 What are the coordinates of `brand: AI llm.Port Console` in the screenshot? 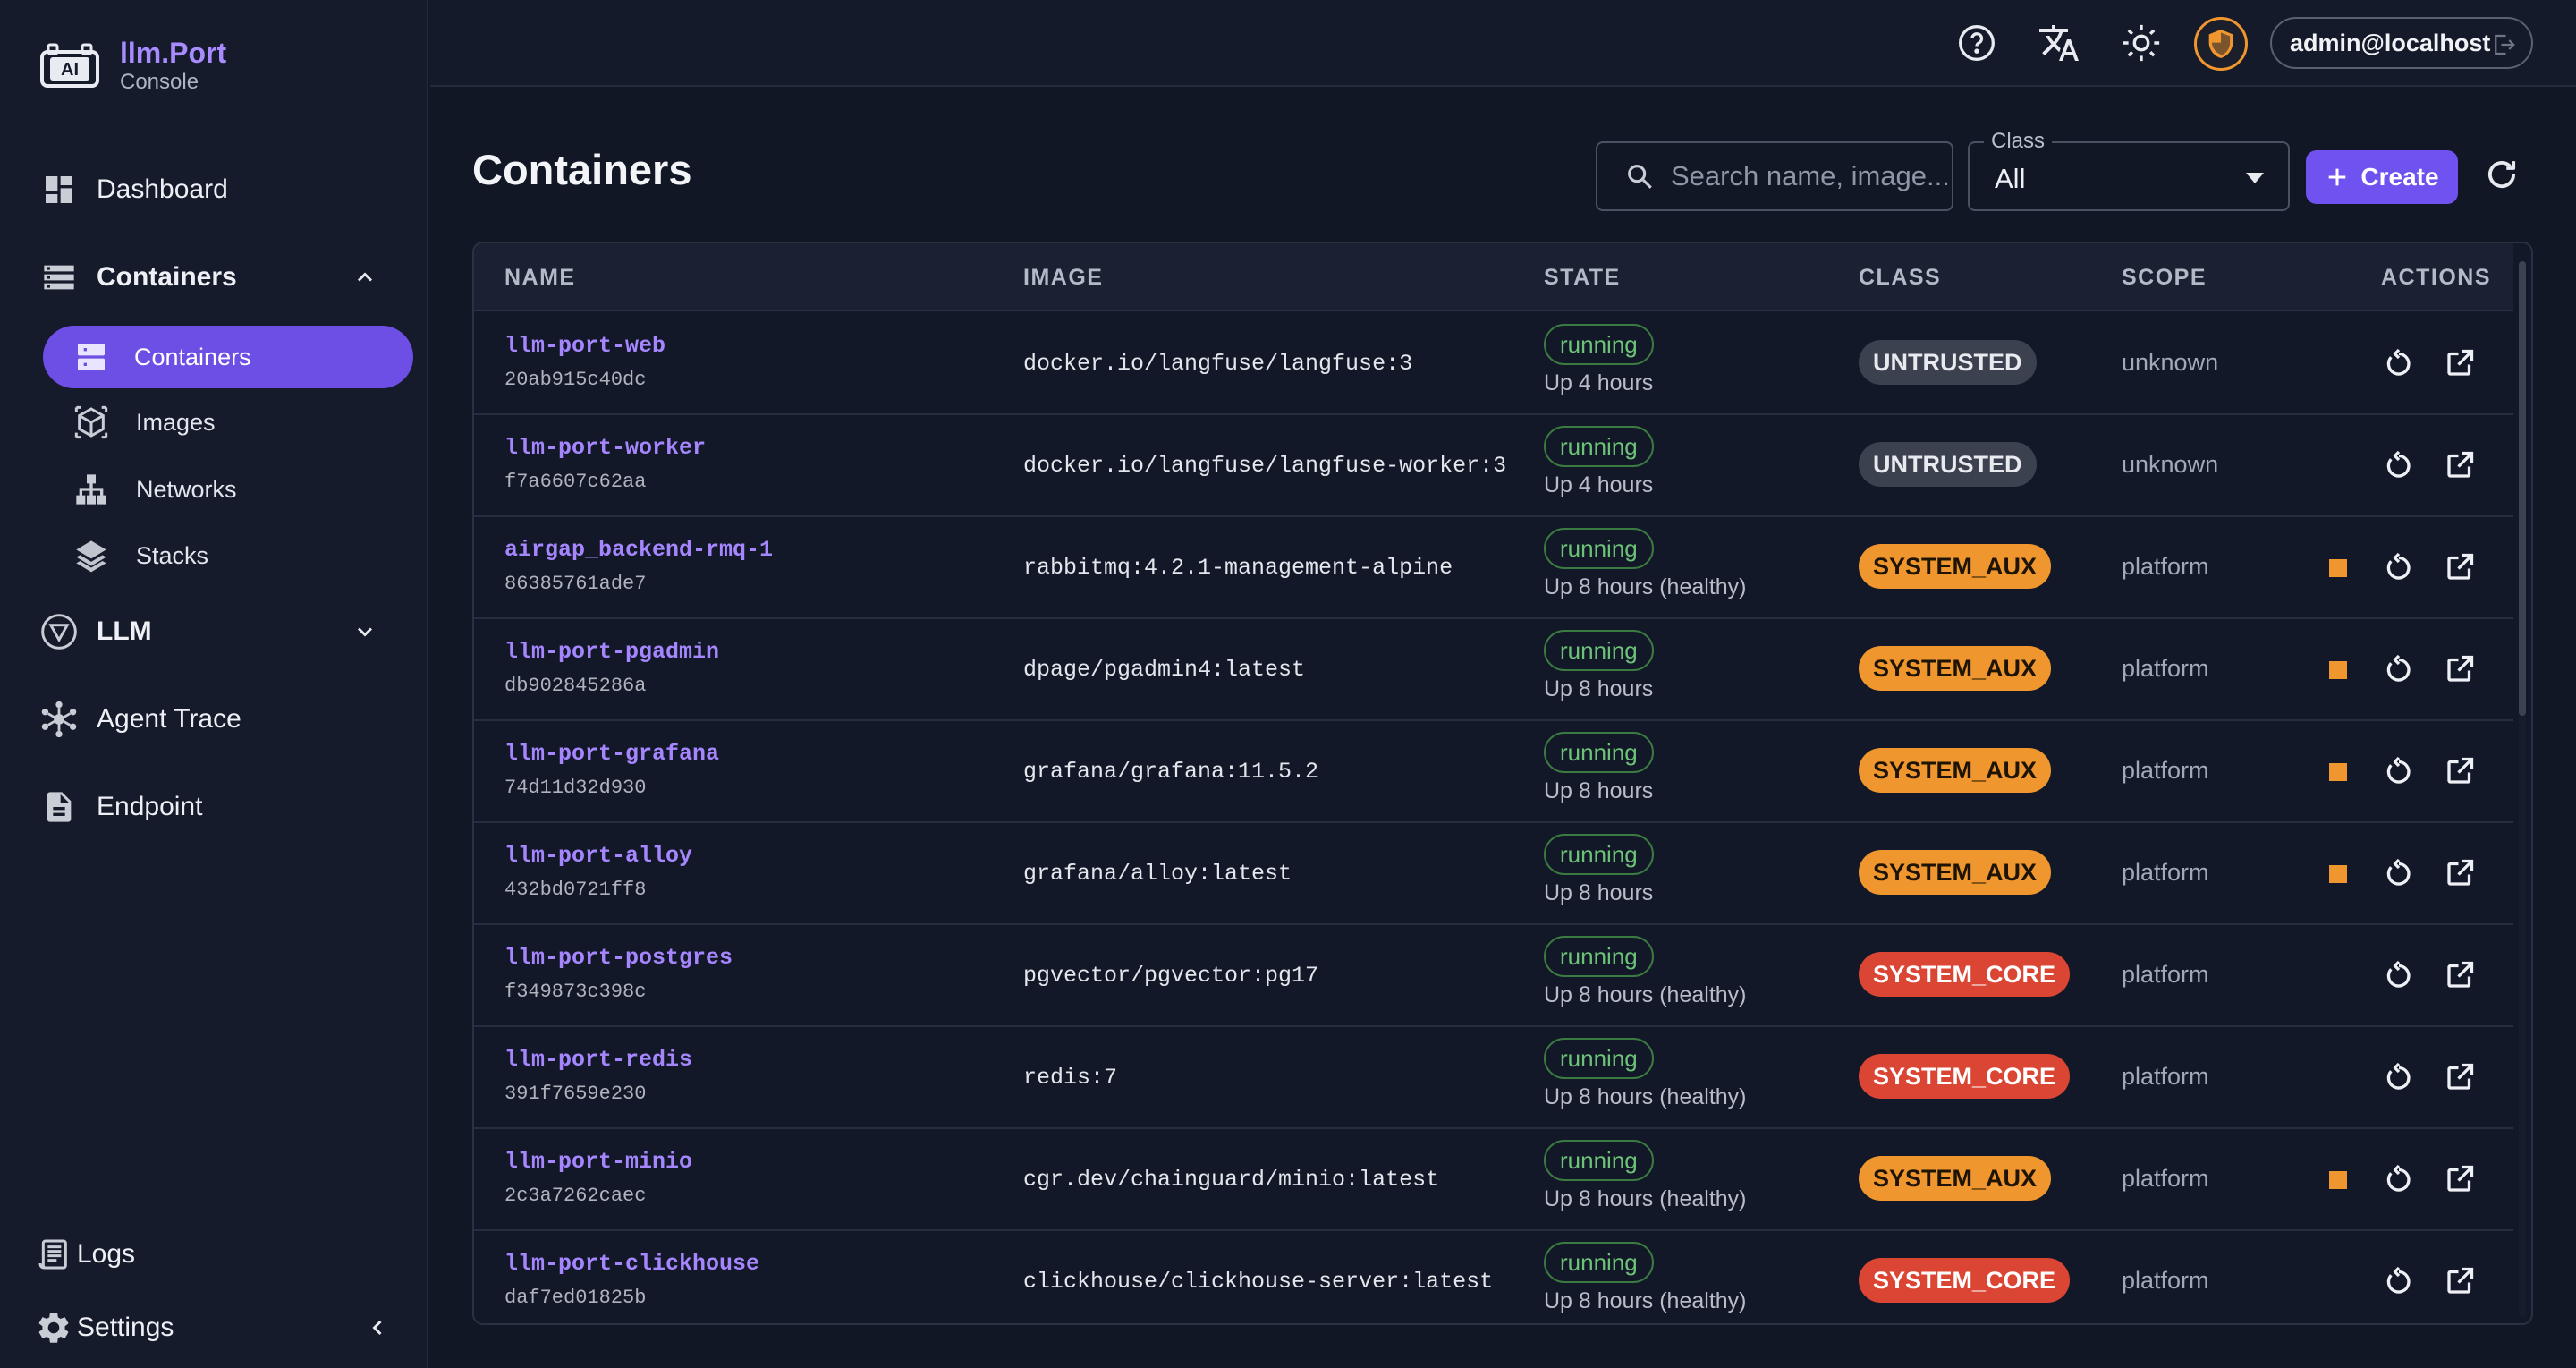 It's located at (132, 65).